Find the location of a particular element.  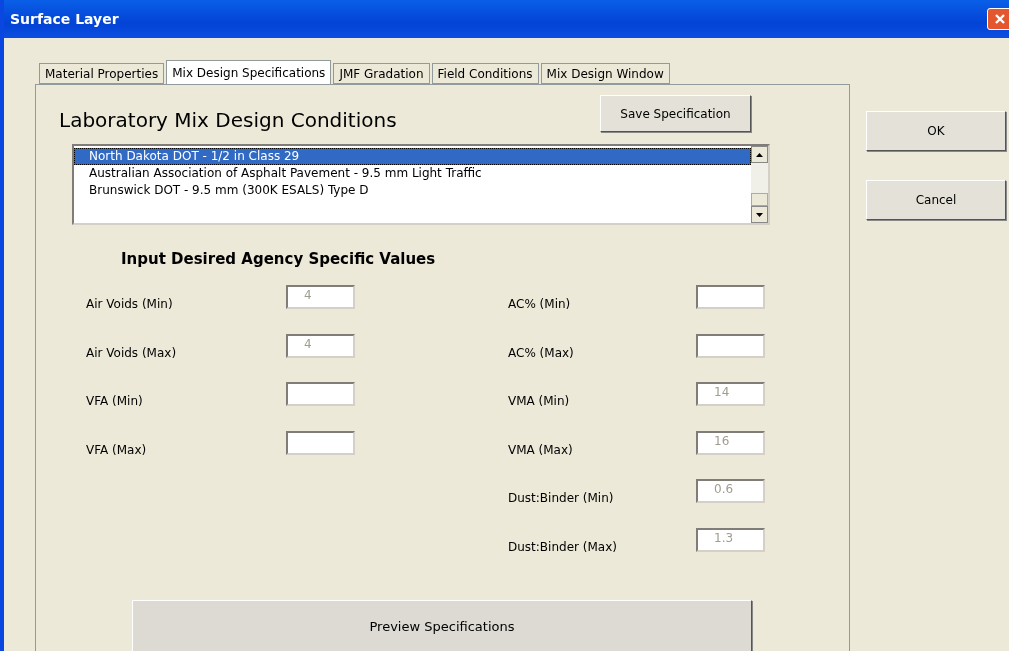

tab: JMF Gradation is located at coordinates (381, 73).